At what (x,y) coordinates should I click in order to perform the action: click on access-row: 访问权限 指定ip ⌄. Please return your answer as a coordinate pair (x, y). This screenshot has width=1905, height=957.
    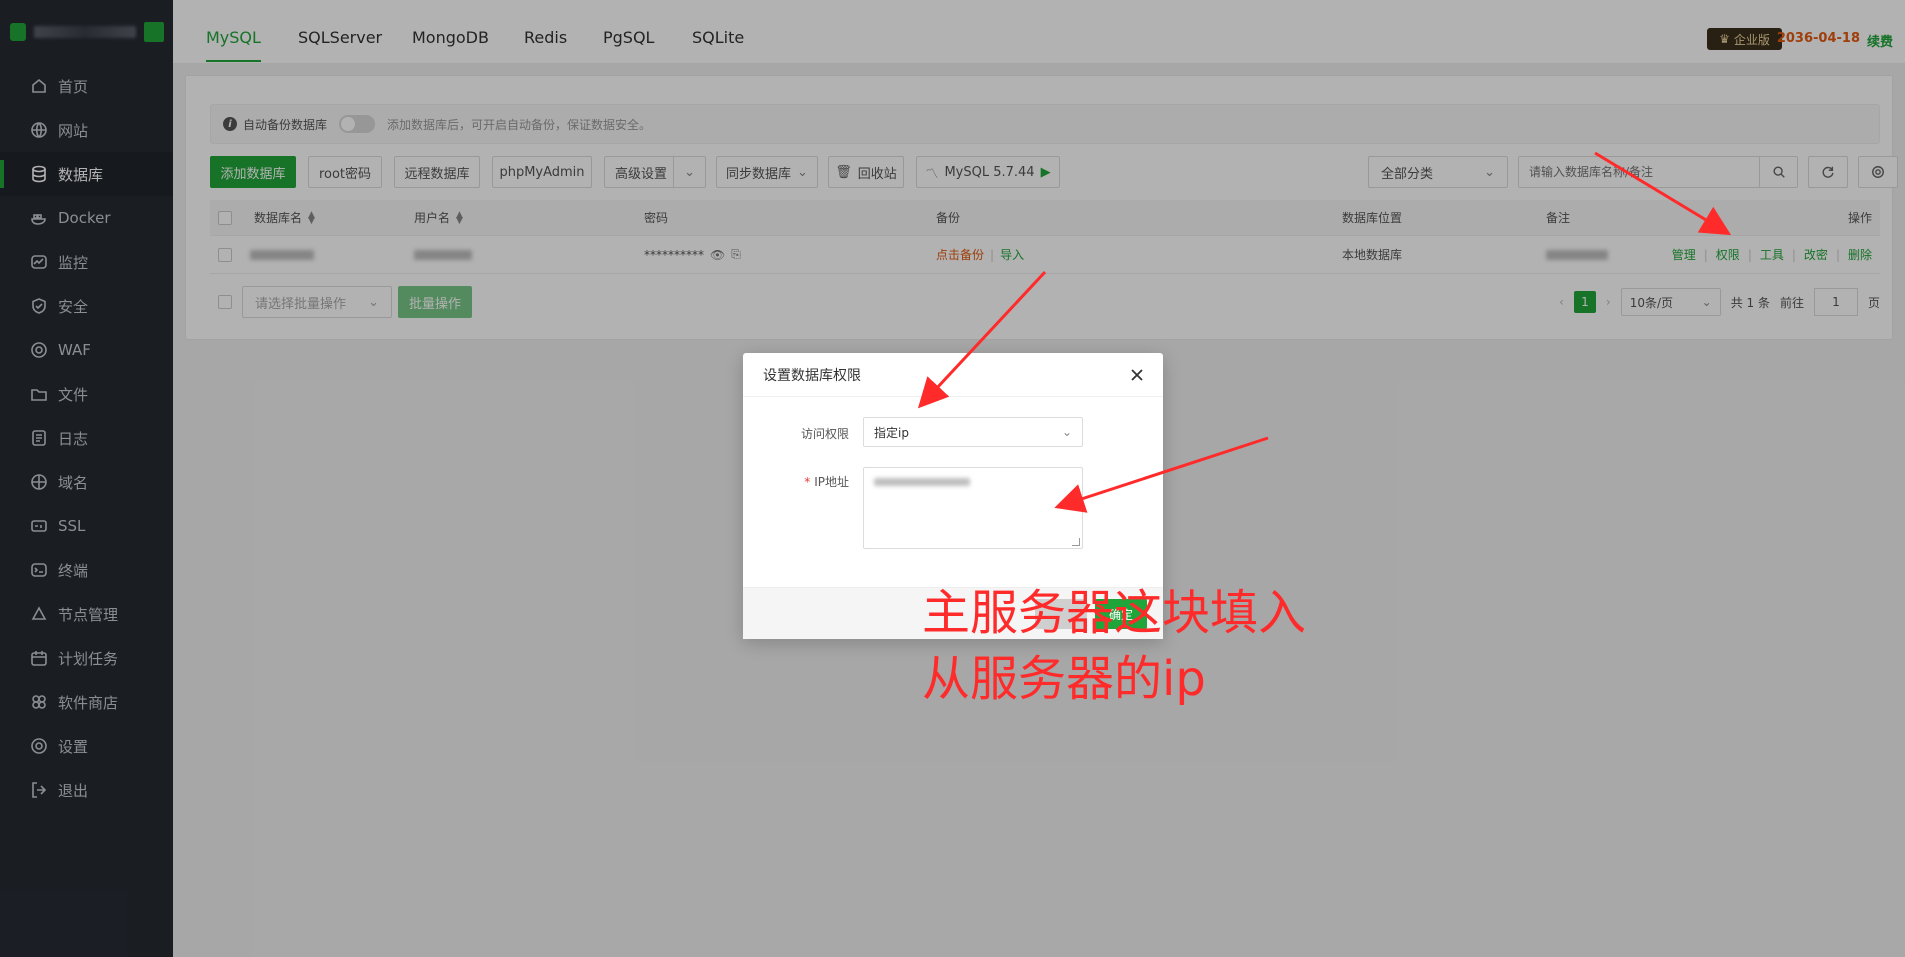
    Looking at the image, I should click on (953, 432).